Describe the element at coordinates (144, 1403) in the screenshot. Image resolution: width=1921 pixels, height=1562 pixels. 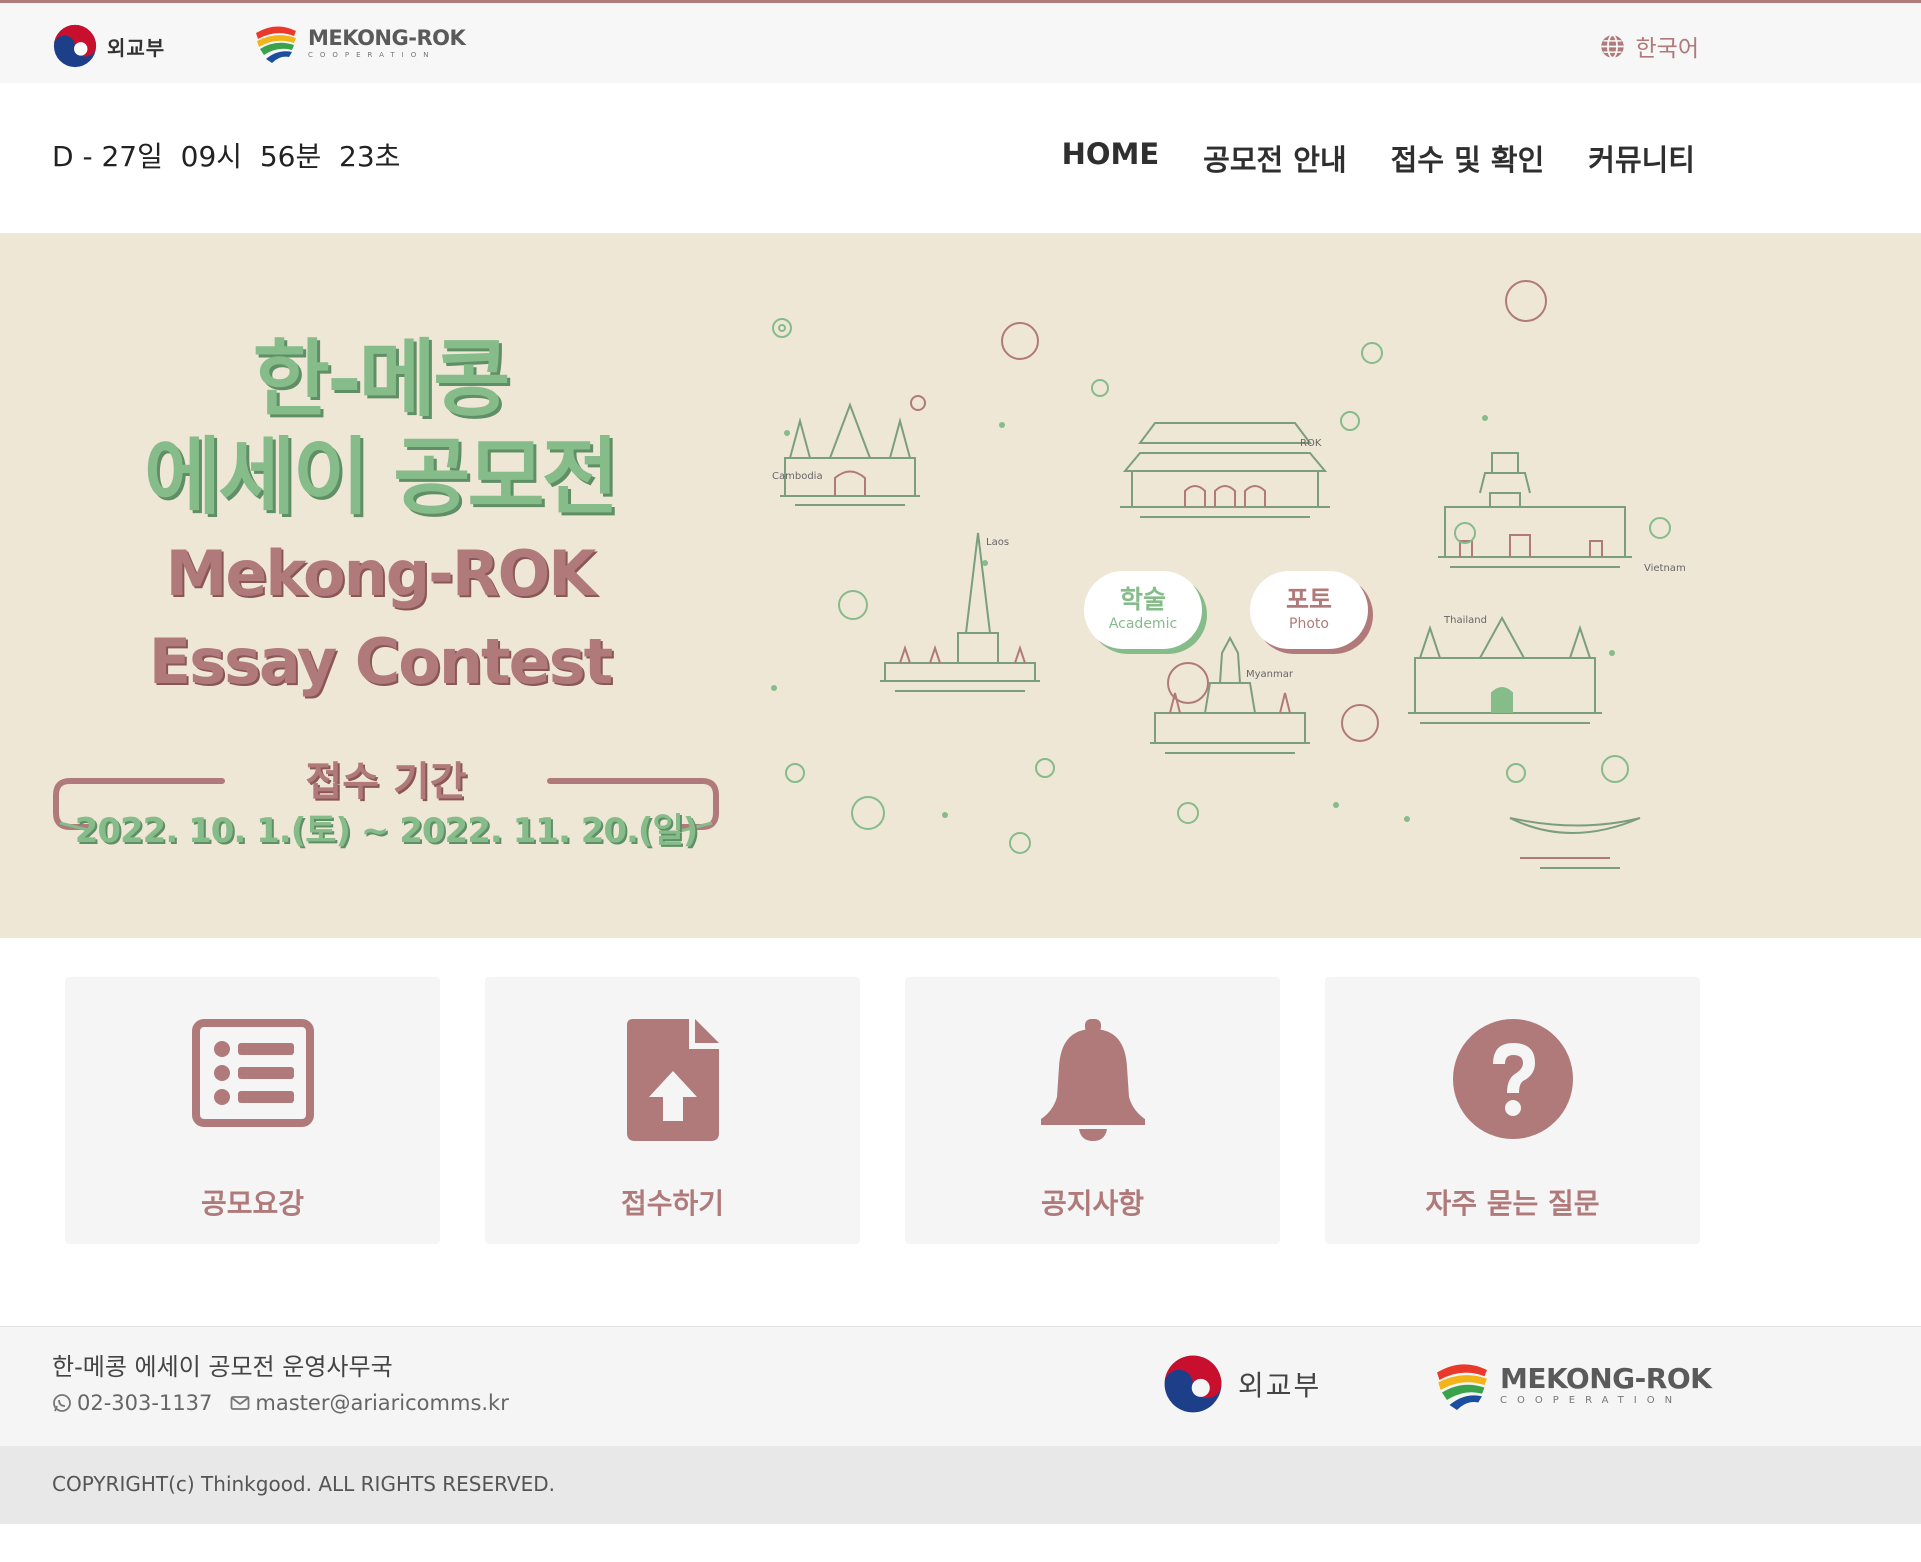
I see `phone-number: 02-303-1137` at that location.